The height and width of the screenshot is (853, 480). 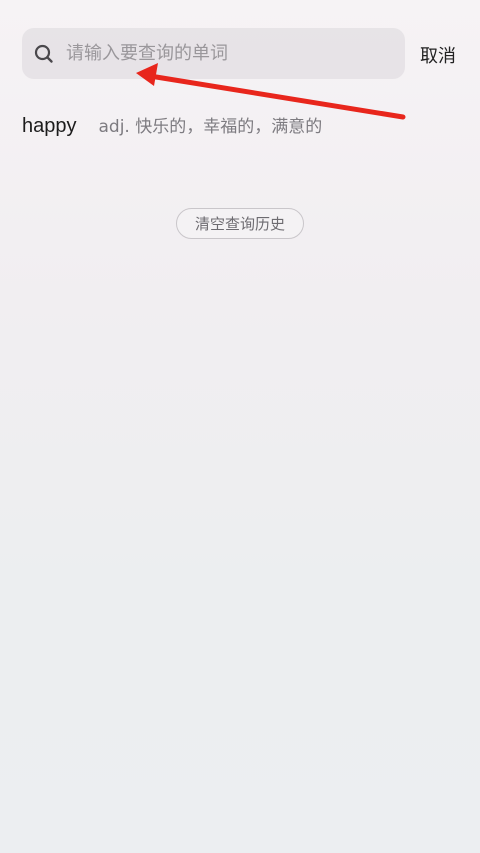 I want to click on arrow-annotation-shaft, so click(x=276, y=96).